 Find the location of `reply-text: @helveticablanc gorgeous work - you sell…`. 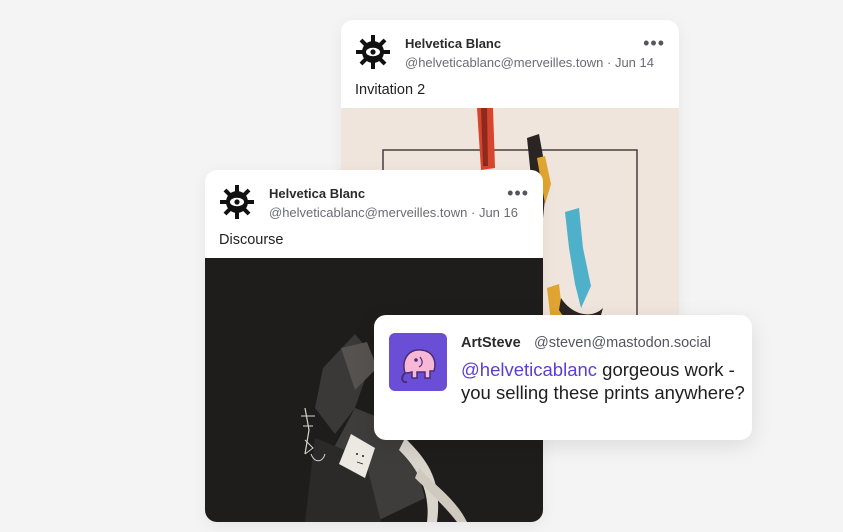

reply-text: @helveticablanc gorgeous work - you sell… is located at coordinates (603, 381).